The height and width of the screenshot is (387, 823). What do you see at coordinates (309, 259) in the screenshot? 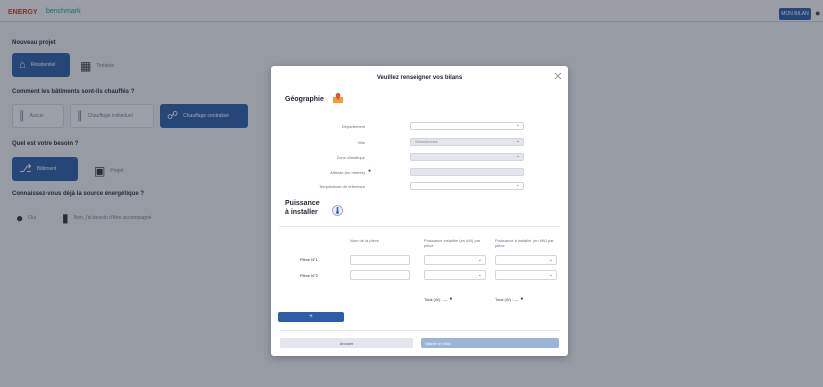
I see `row-label-room-1: Pièce N°1` at bounding box center [309, 259].